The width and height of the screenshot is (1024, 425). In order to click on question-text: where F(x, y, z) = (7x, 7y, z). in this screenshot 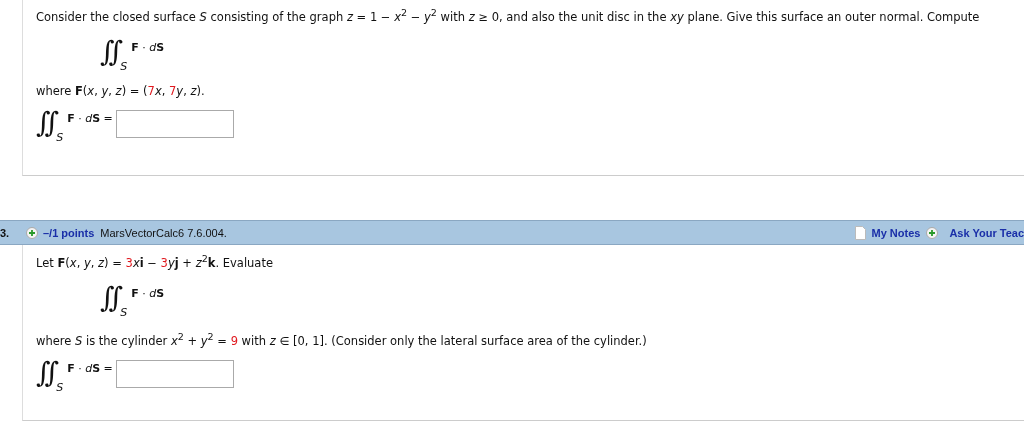, I will do `click(121, 90)`.